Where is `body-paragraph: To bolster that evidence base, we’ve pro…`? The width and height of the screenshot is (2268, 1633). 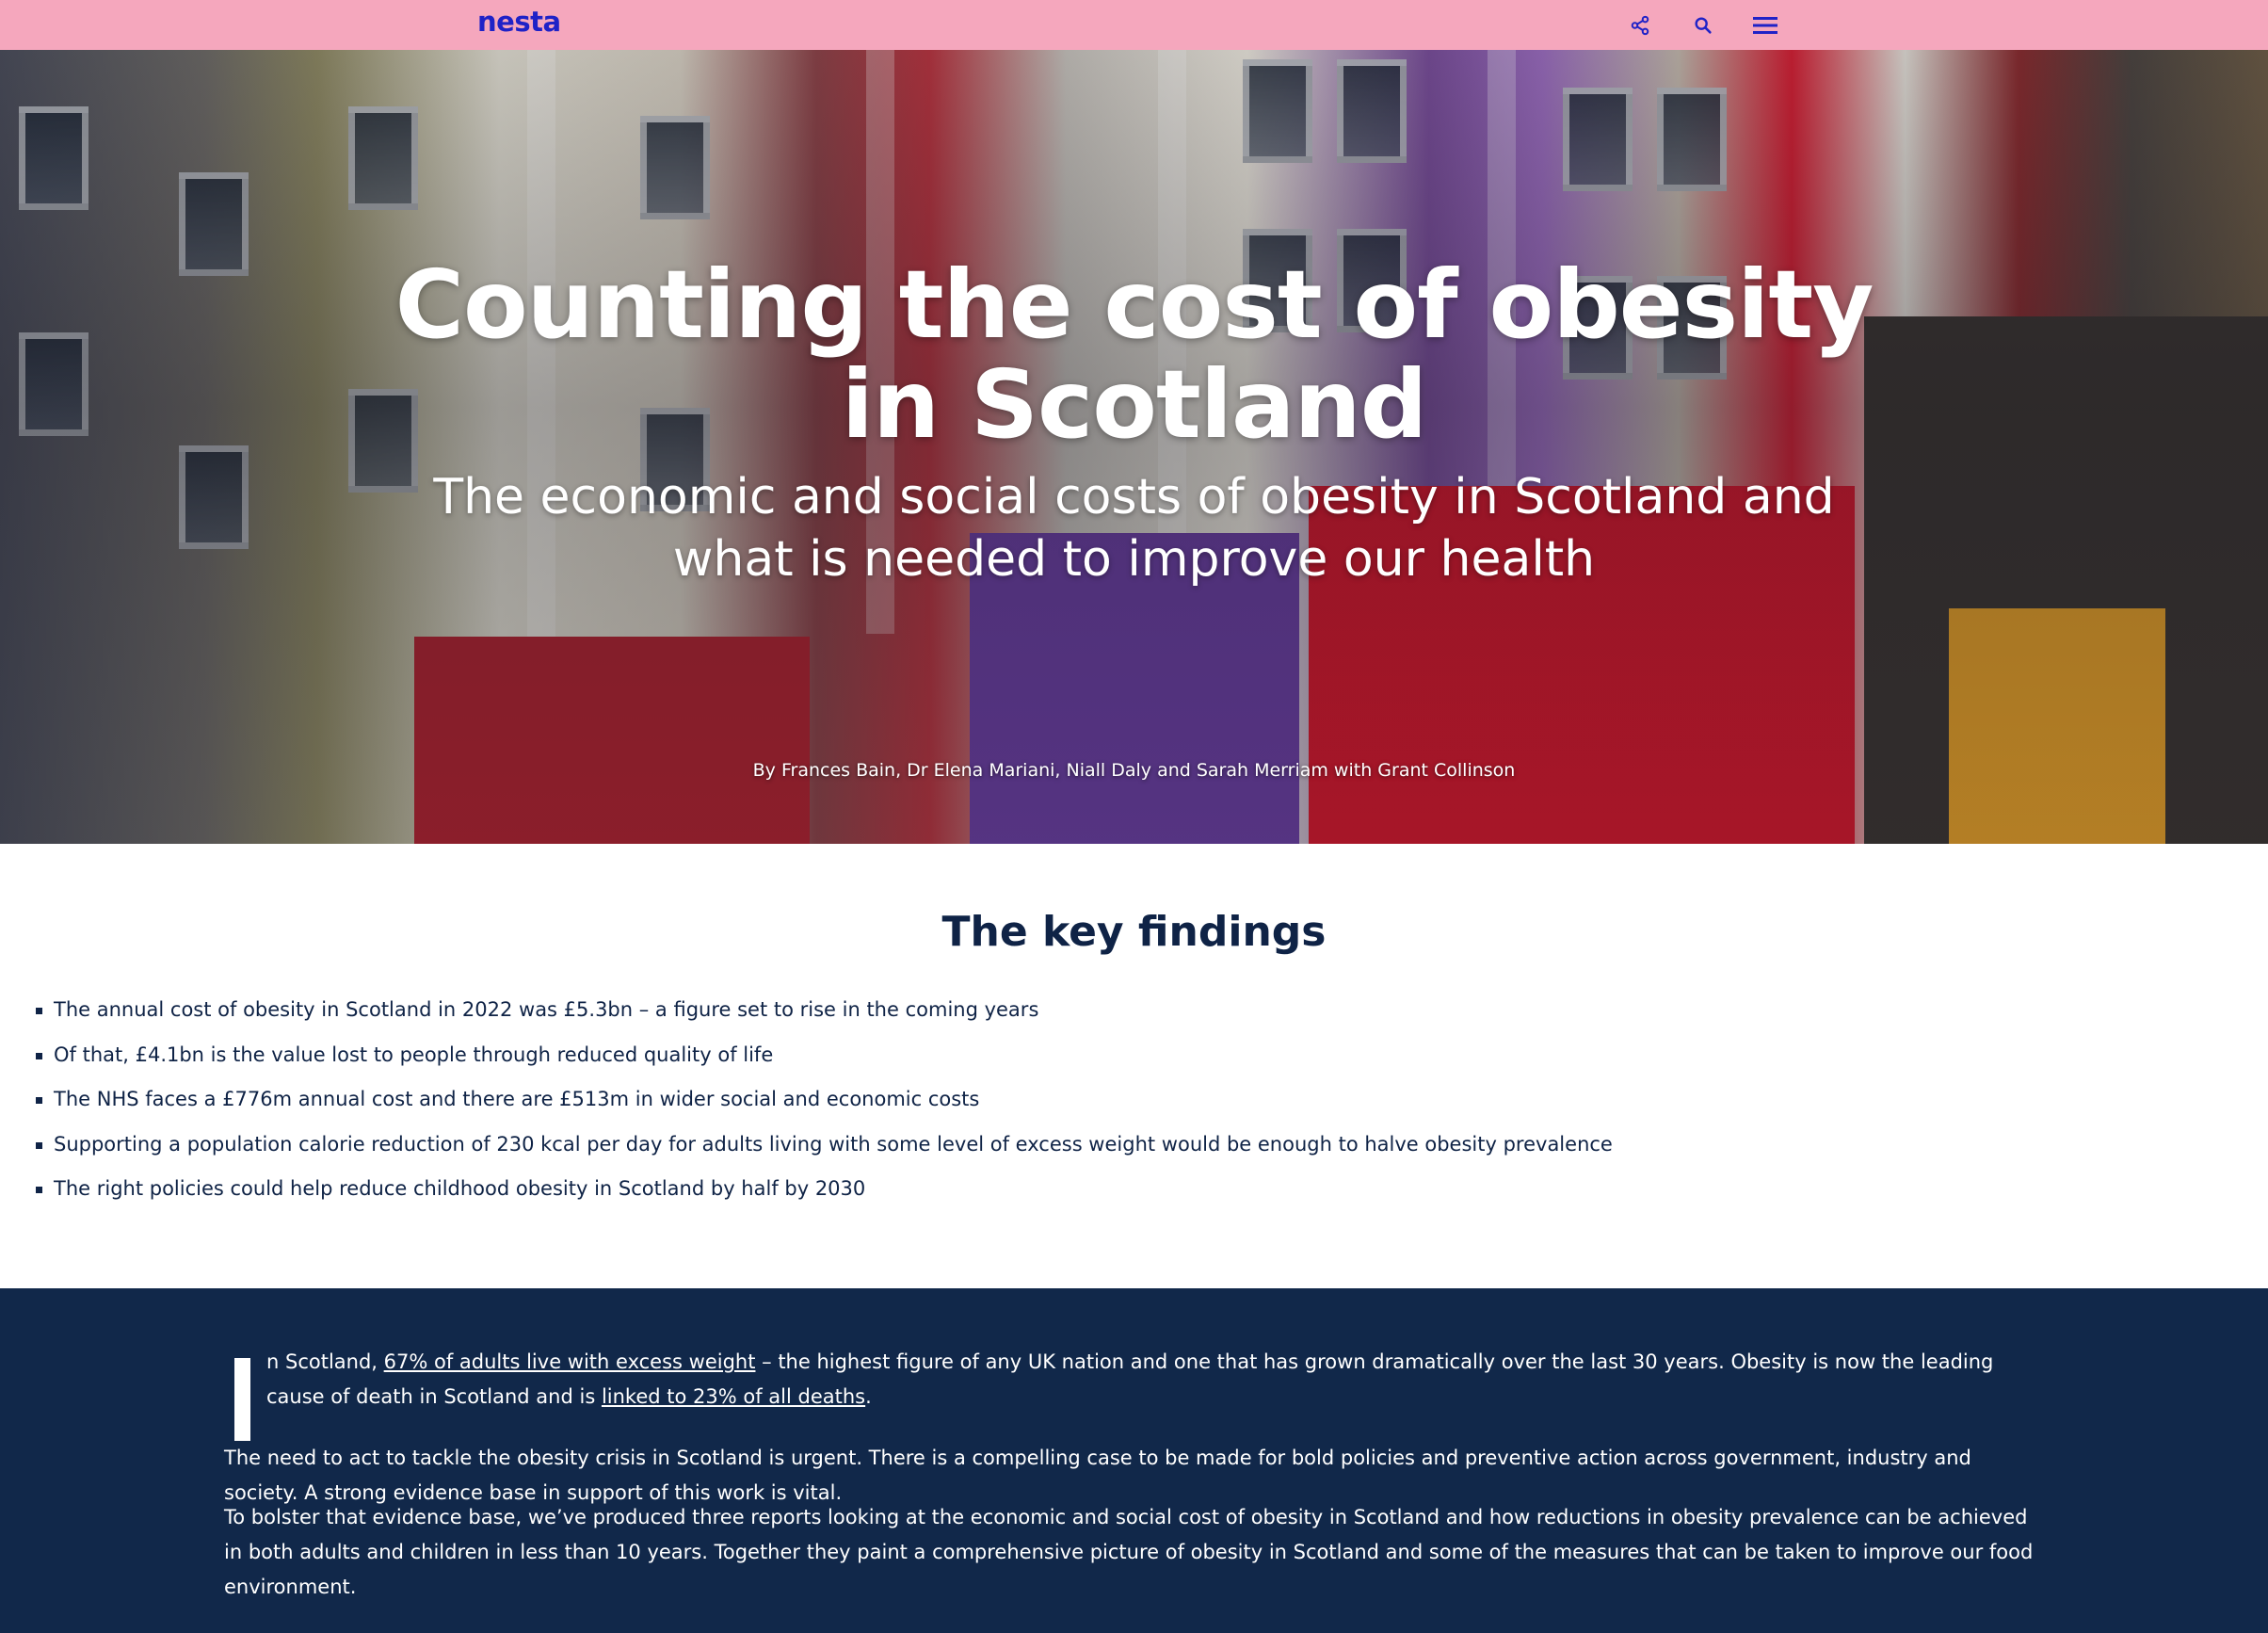
body-paragraph: To bolster that evidence base, we’ve pro… is located at coordinates (1129, 1552).